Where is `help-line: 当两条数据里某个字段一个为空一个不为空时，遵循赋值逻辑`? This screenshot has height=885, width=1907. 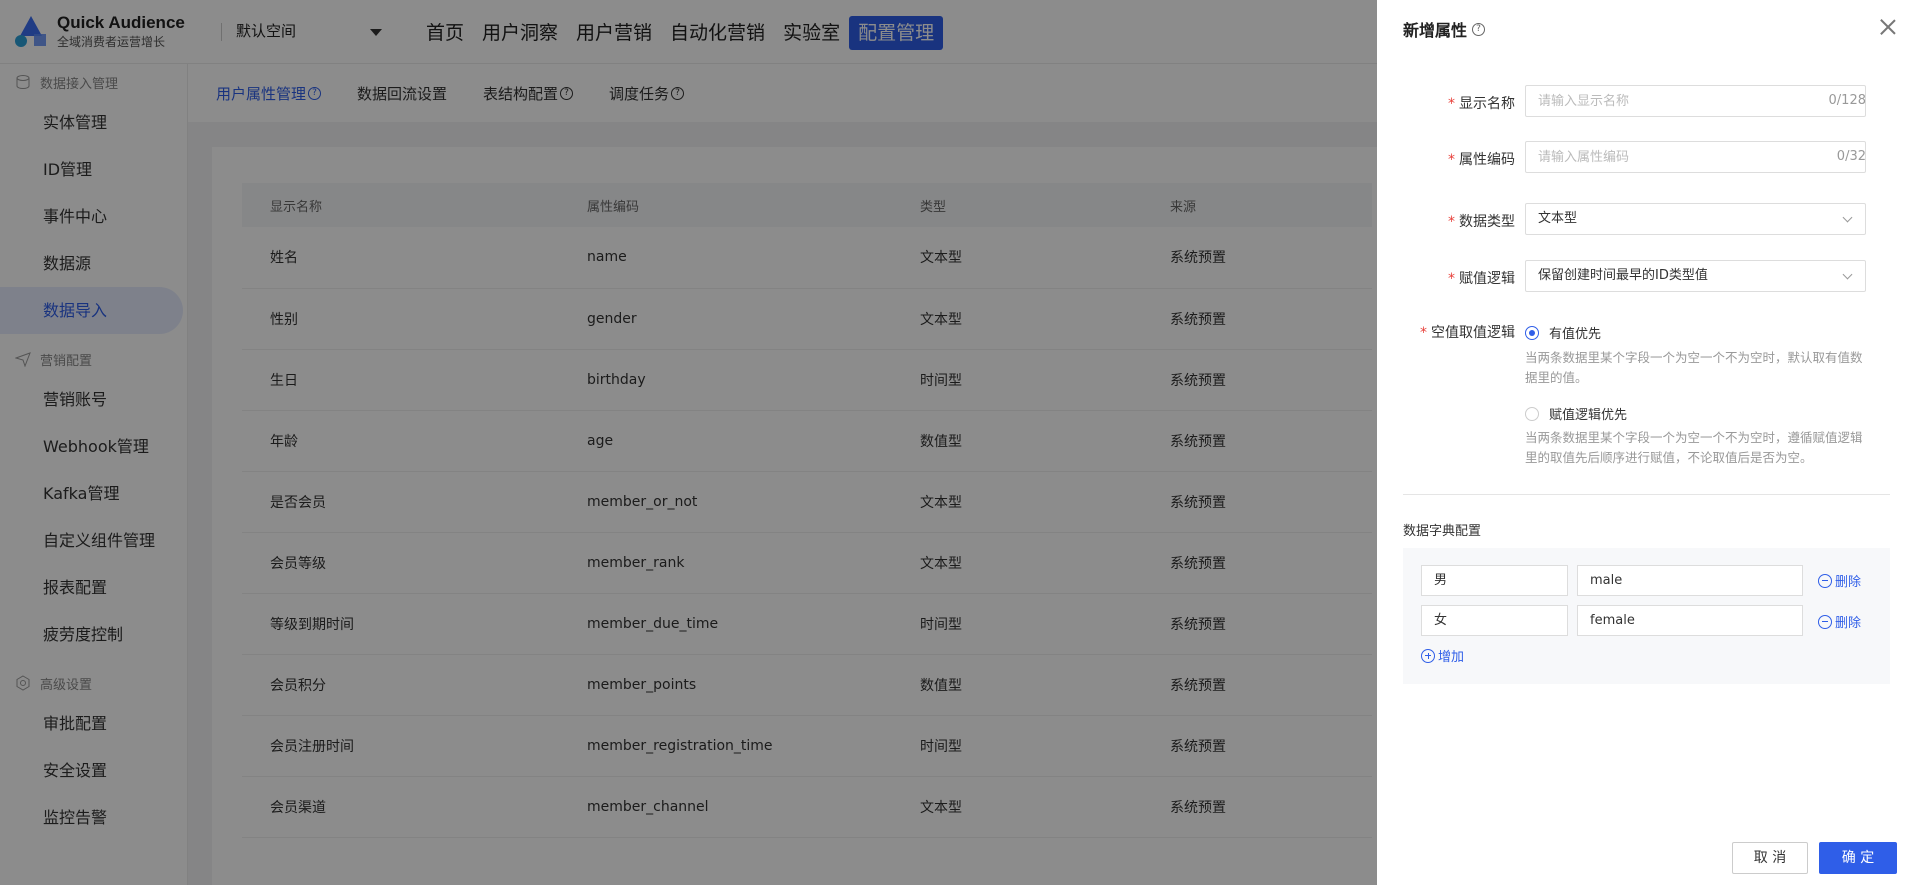 help-line: 当两条数据里某个字段一个为空一个不为空时，遵循赋值逻辑 is located at coordinates (1694, 437).